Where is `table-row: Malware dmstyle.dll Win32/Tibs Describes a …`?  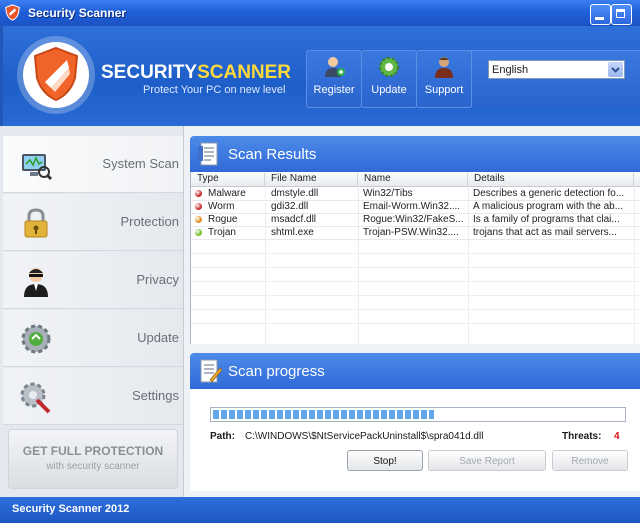
table-row: Malware dmstyle.dll Win32/Tibs Describes a … is located at coordinates (415, 194).